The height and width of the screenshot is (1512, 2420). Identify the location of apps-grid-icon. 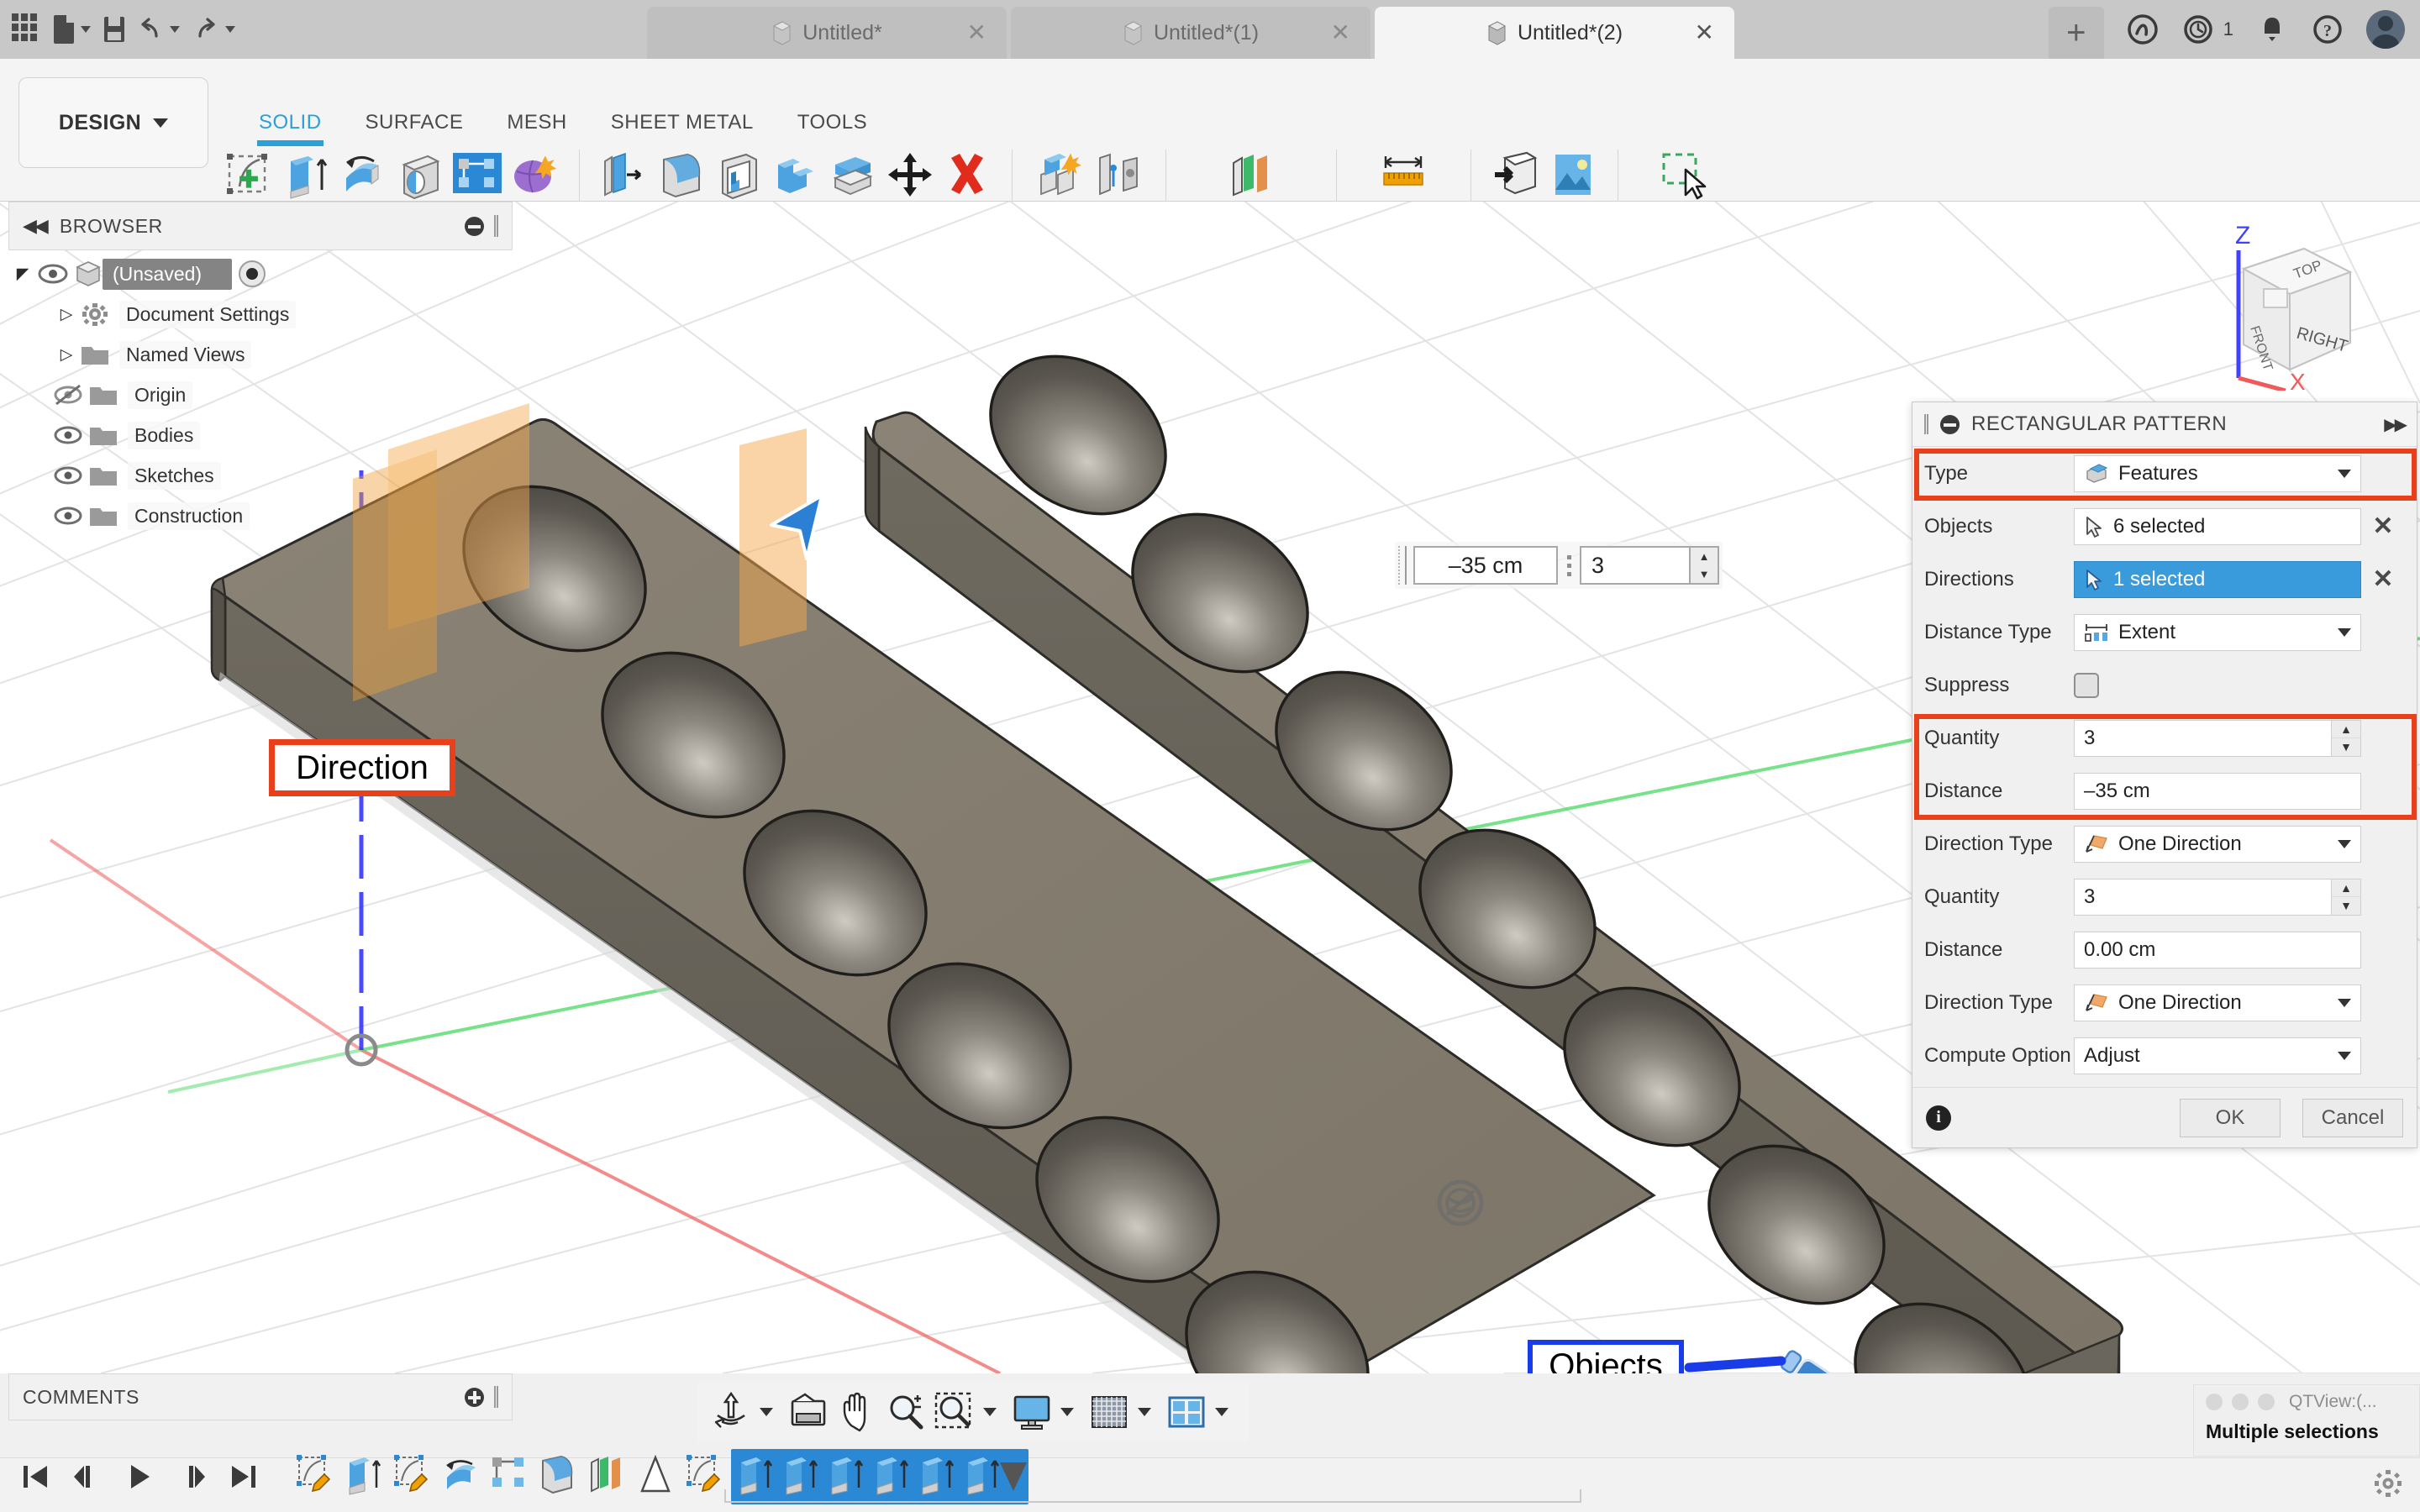
(26, 29).